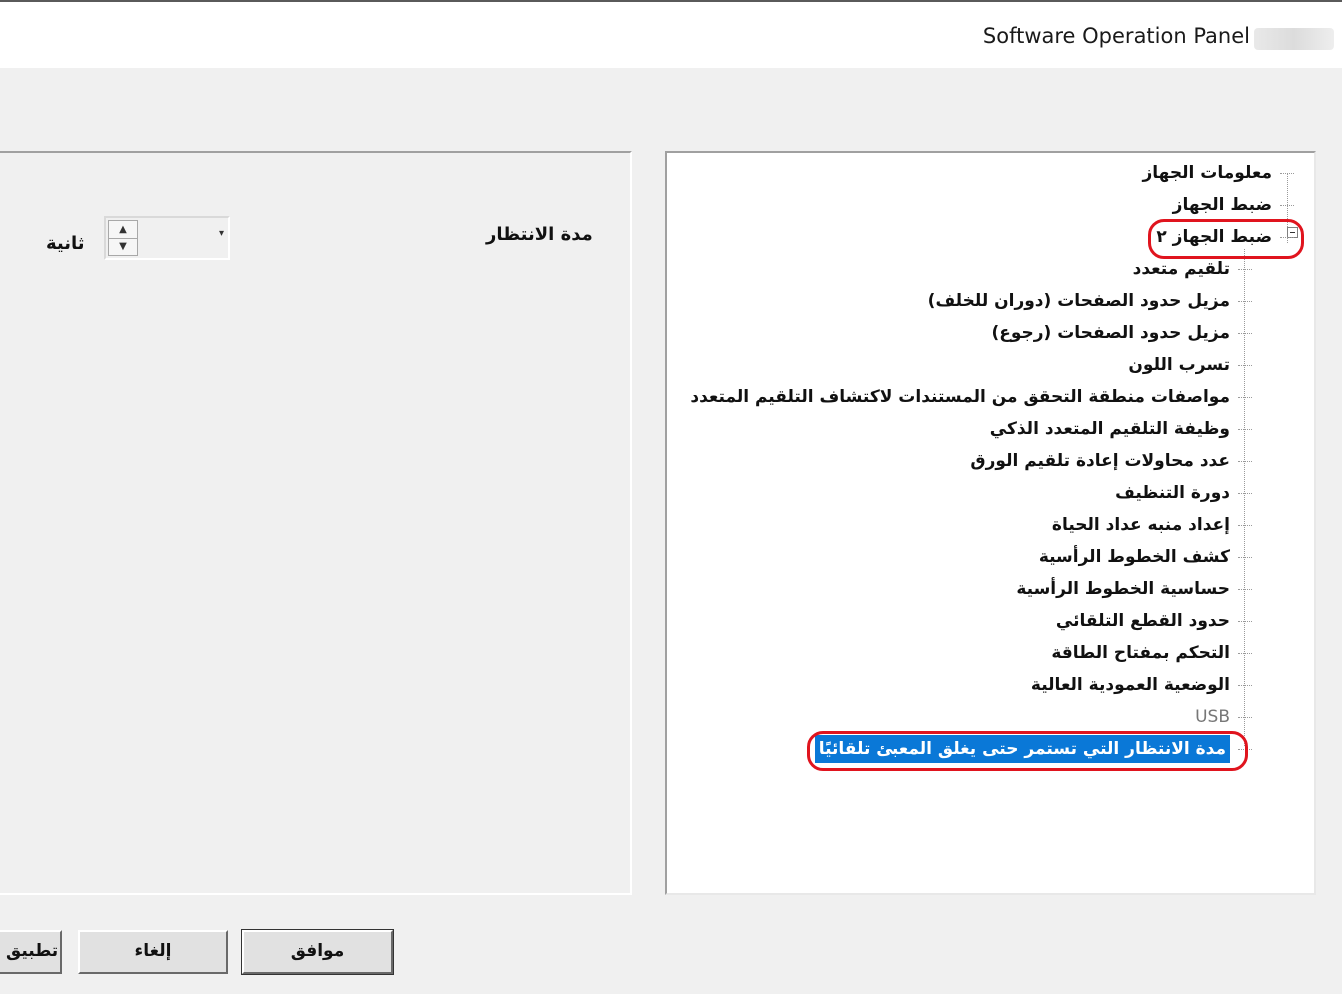  Describe the element at coordinates (1100, 461) in the screenshot. I see `tree-item-label: عدد محاولات إعادة تلقيم الورق` at that location.